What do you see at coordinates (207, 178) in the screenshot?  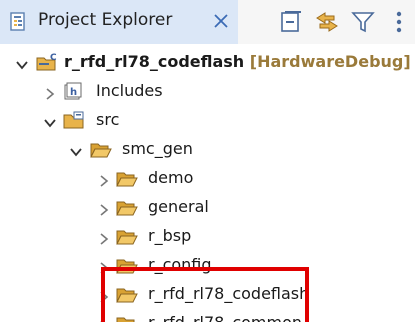 I see `tree-item-folder: demo` at bounding box center [207, 178].